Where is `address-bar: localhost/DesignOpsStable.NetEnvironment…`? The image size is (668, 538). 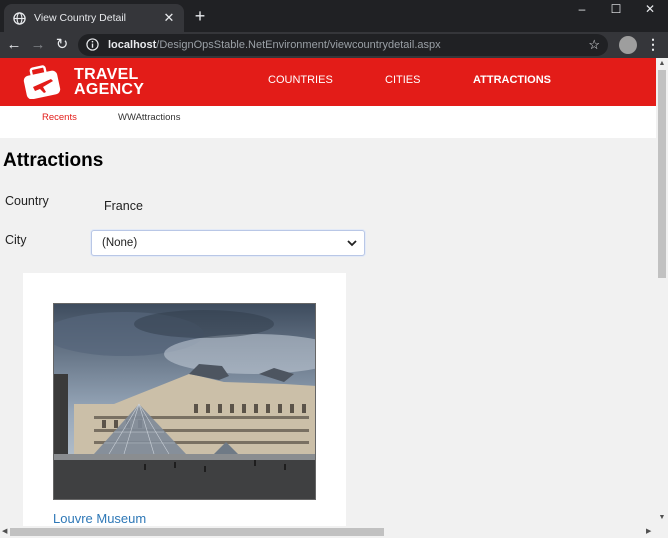 address-bar: localhost/DesignOpsStable.NetEnvironment… is located at coordinates (343, 45).